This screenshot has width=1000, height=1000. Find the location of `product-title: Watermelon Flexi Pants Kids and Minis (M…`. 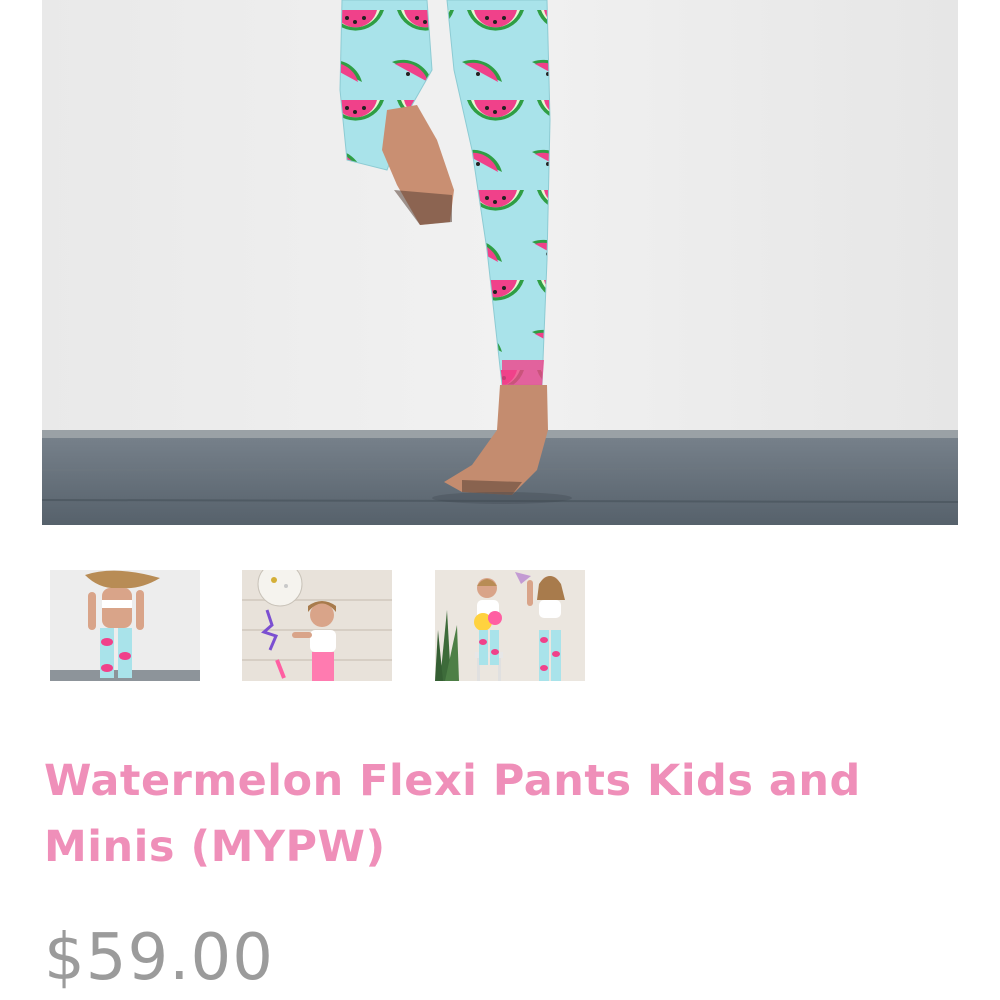

product-title: Watermelon Flexi Pants Kids and Minis (M… is located at coordinates (452, 814).